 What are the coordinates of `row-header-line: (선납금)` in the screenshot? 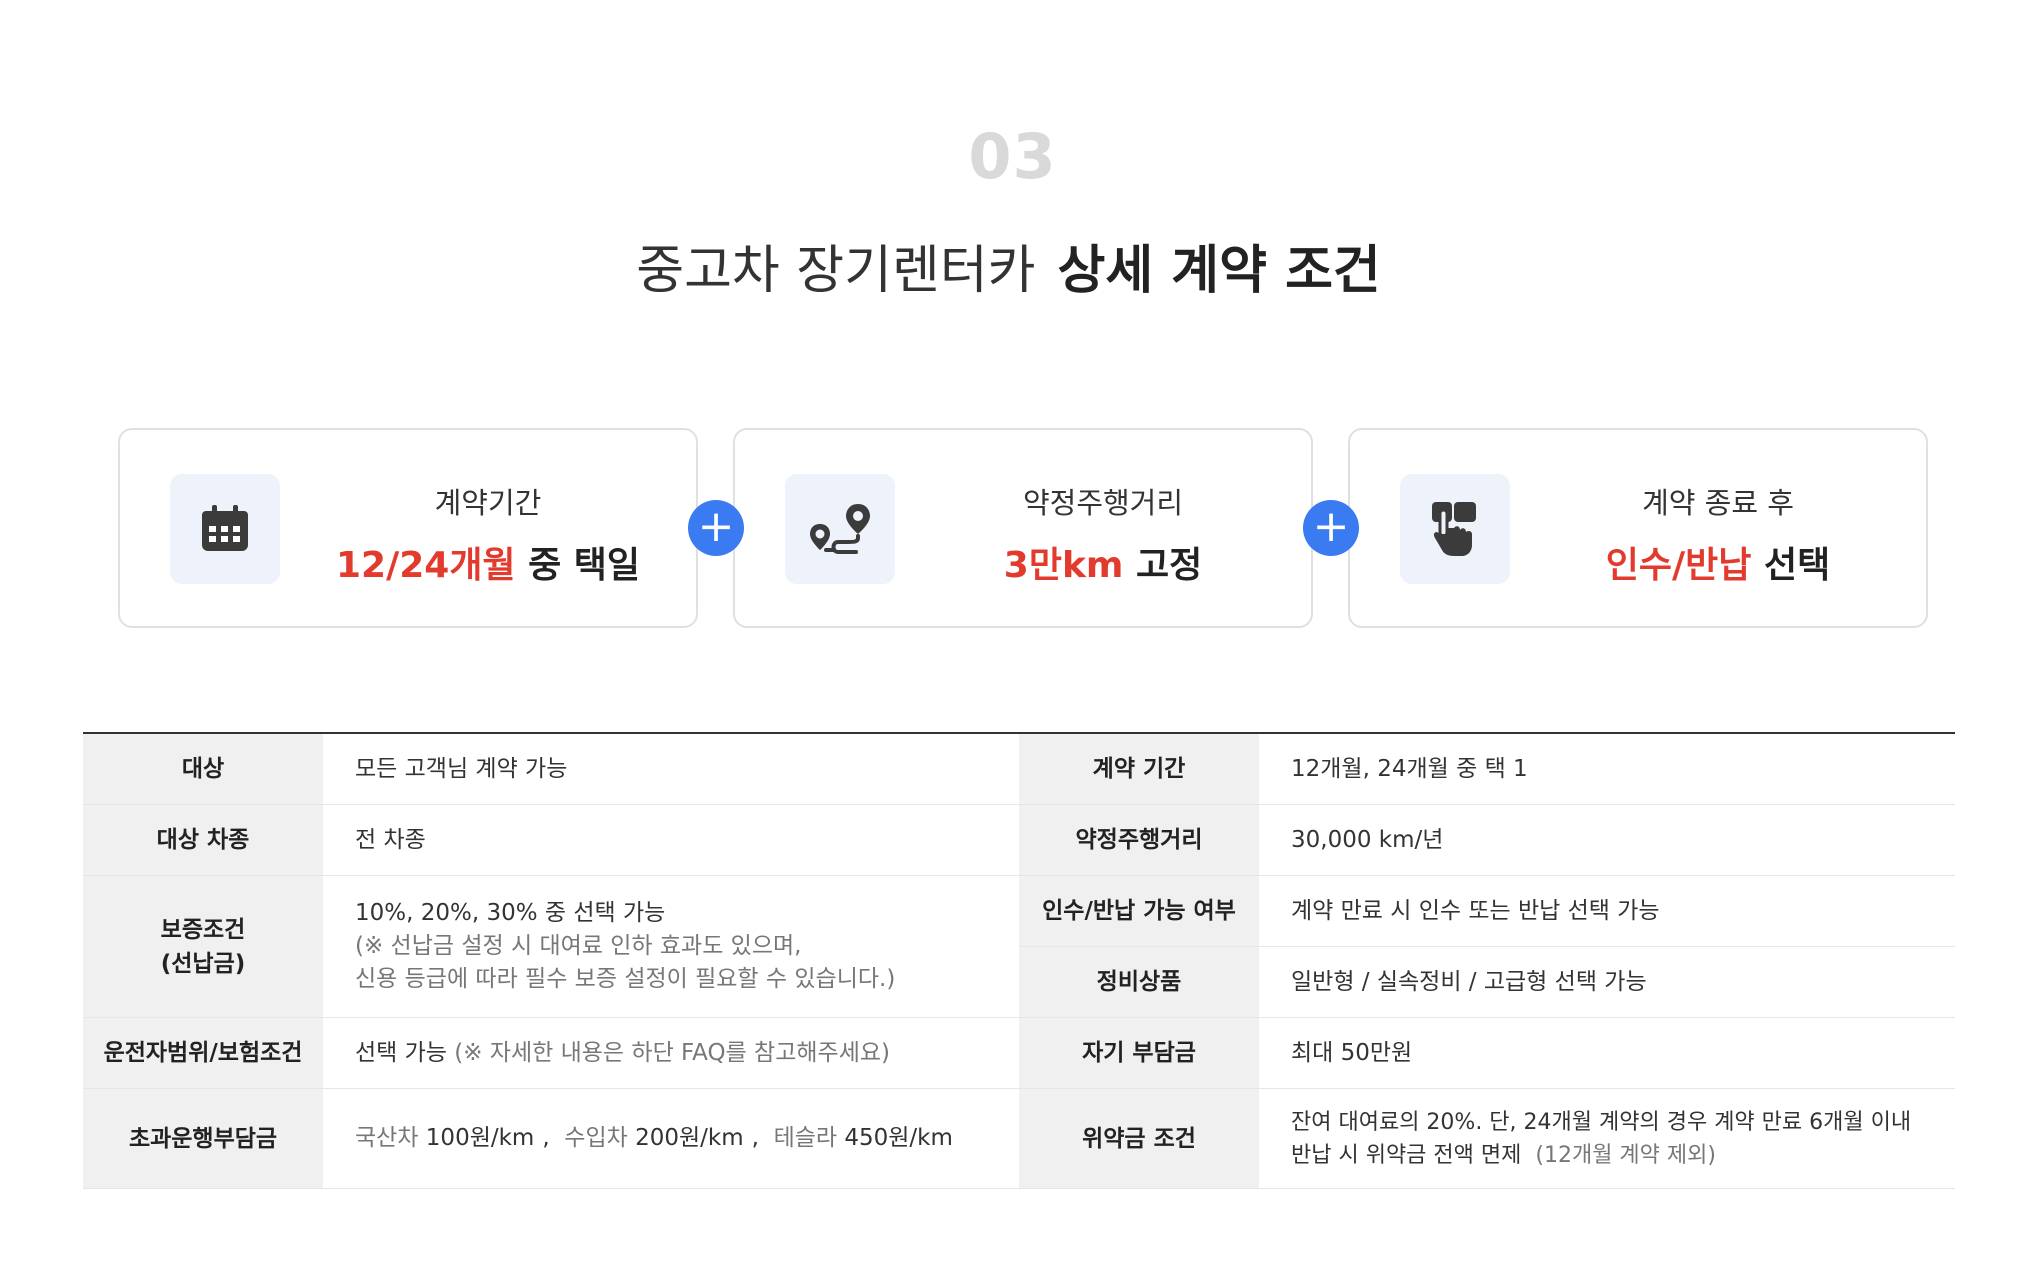 It's located at (203, 963).